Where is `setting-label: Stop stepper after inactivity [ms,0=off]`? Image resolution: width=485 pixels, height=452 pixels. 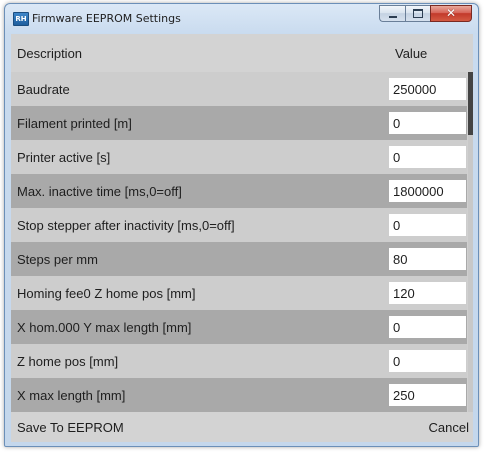
setting-label: Stop stepper after inactivity [ms,0=off] is located at coordinates (126, 225).